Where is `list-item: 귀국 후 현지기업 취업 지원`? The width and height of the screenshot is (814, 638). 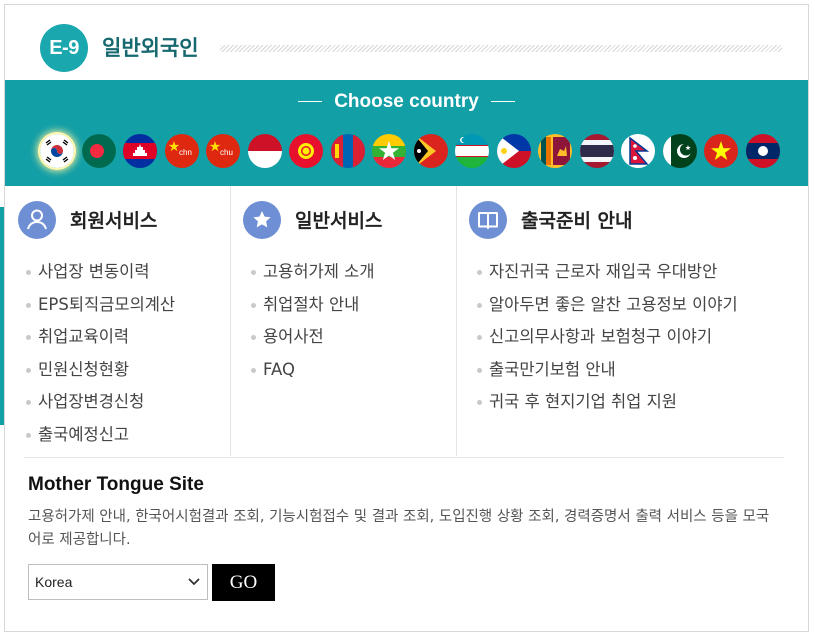 list-item: 귀국 후 현지기업 취업 지원 is located at coordinates (607, 402).